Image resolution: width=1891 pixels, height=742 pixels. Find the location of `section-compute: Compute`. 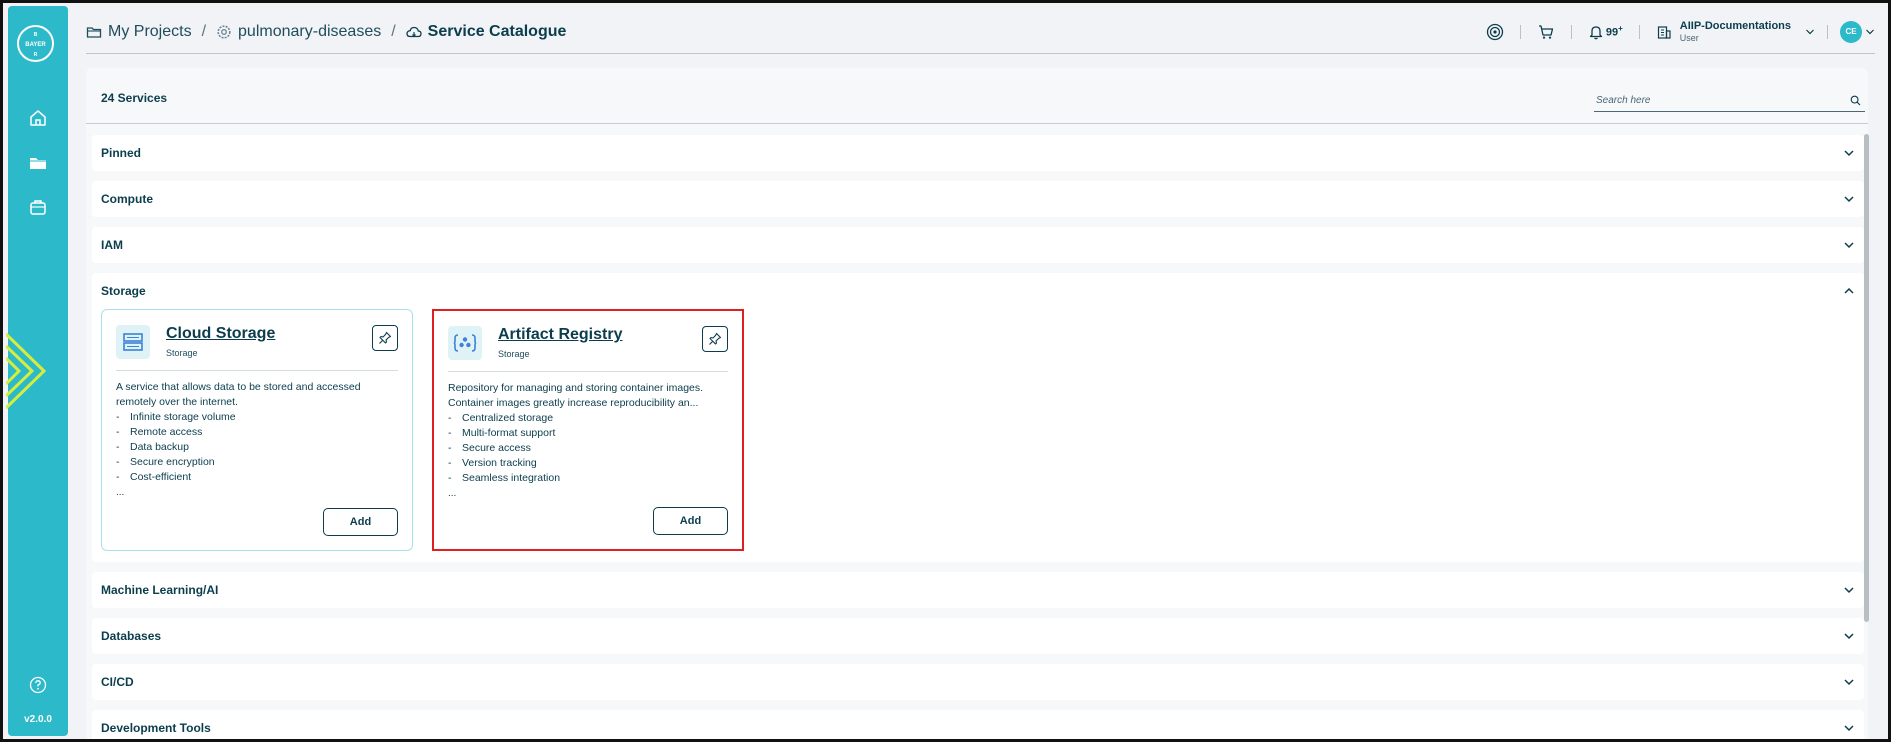

section-compute: Compute is located at coordinates (978, 199).